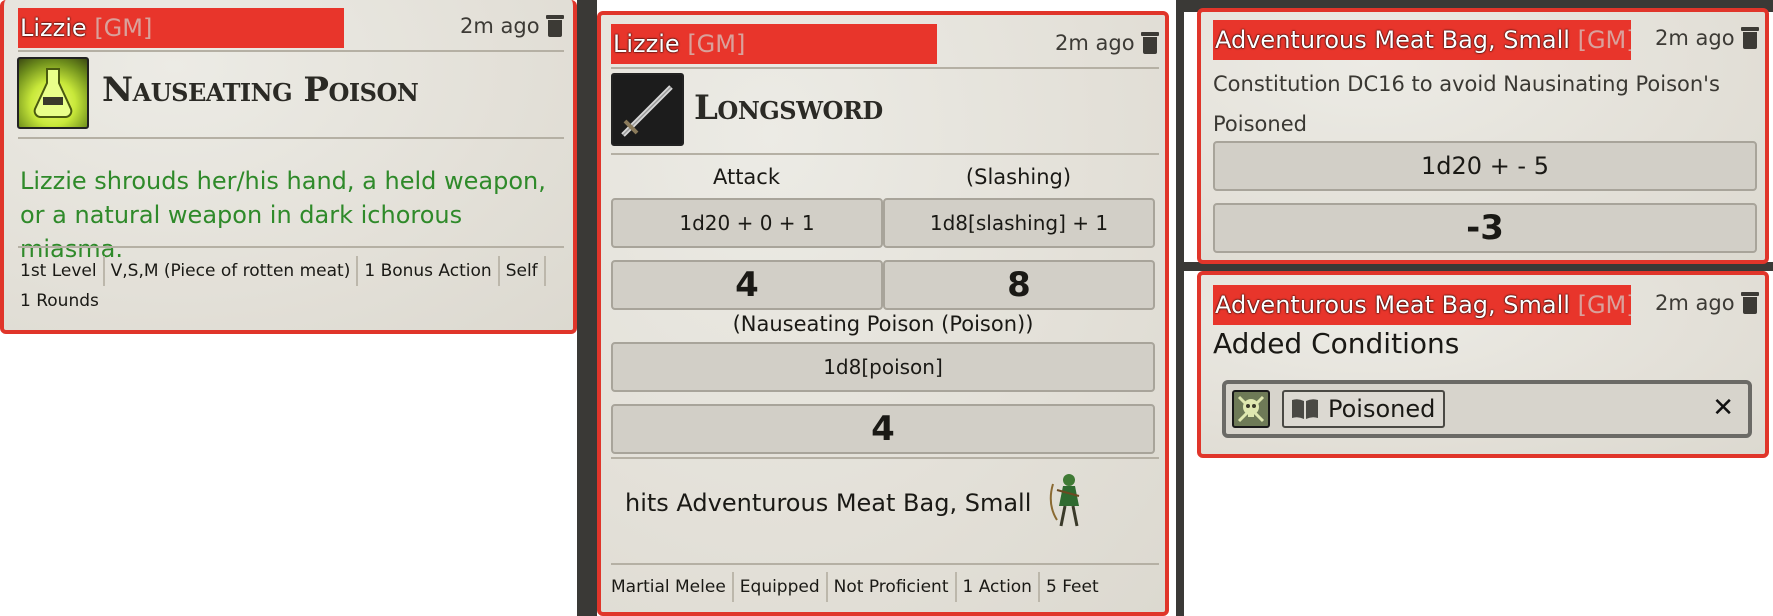  I want to click on property-tag: 5 Feet, so click(1072, 587).